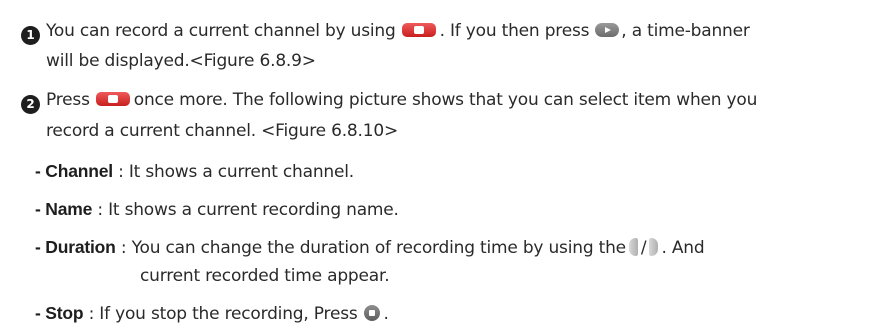  I want to click on item-duration-continuation: current recorded time appear., so click(265, 276).